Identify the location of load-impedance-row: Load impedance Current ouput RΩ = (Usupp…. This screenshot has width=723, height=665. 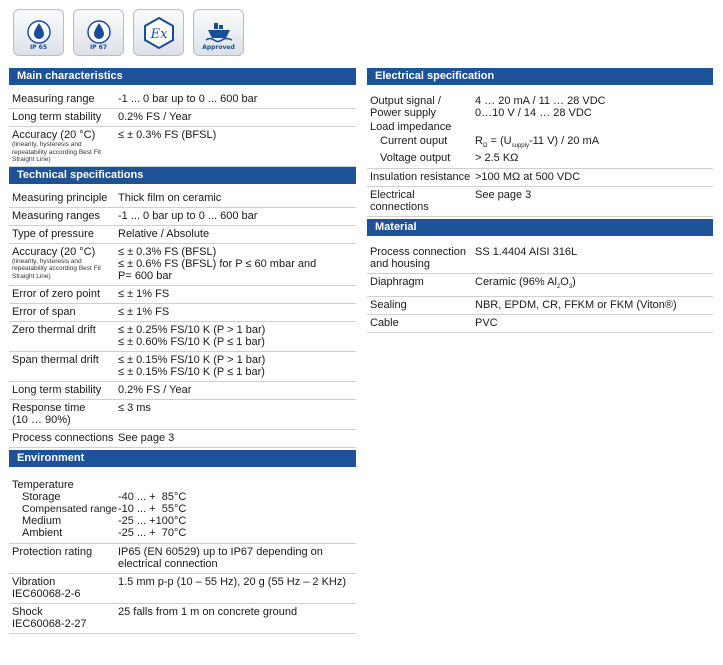
(540, 144).